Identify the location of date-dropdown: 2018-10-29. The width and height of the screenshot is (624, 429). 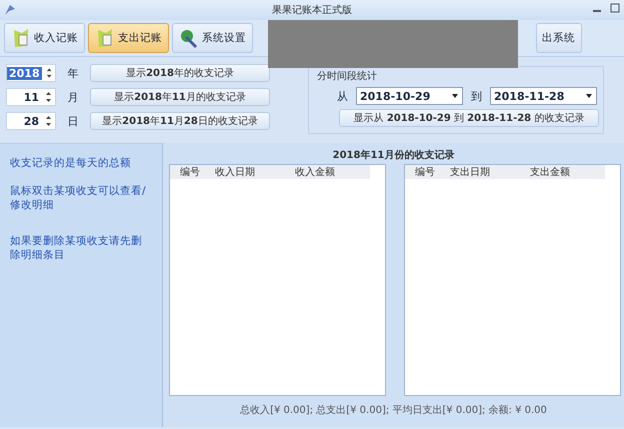
(409, 96).